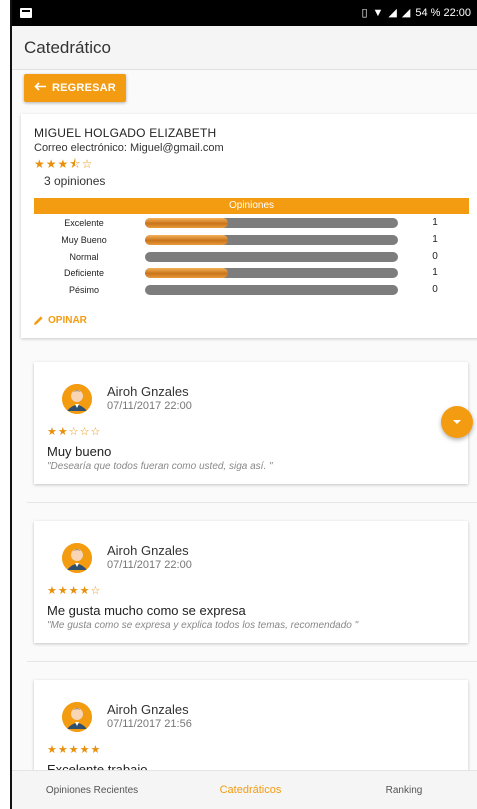 The height and width of the screenshot is (809, 477). I want to click on chevron-down-icon, so click(457, 422).